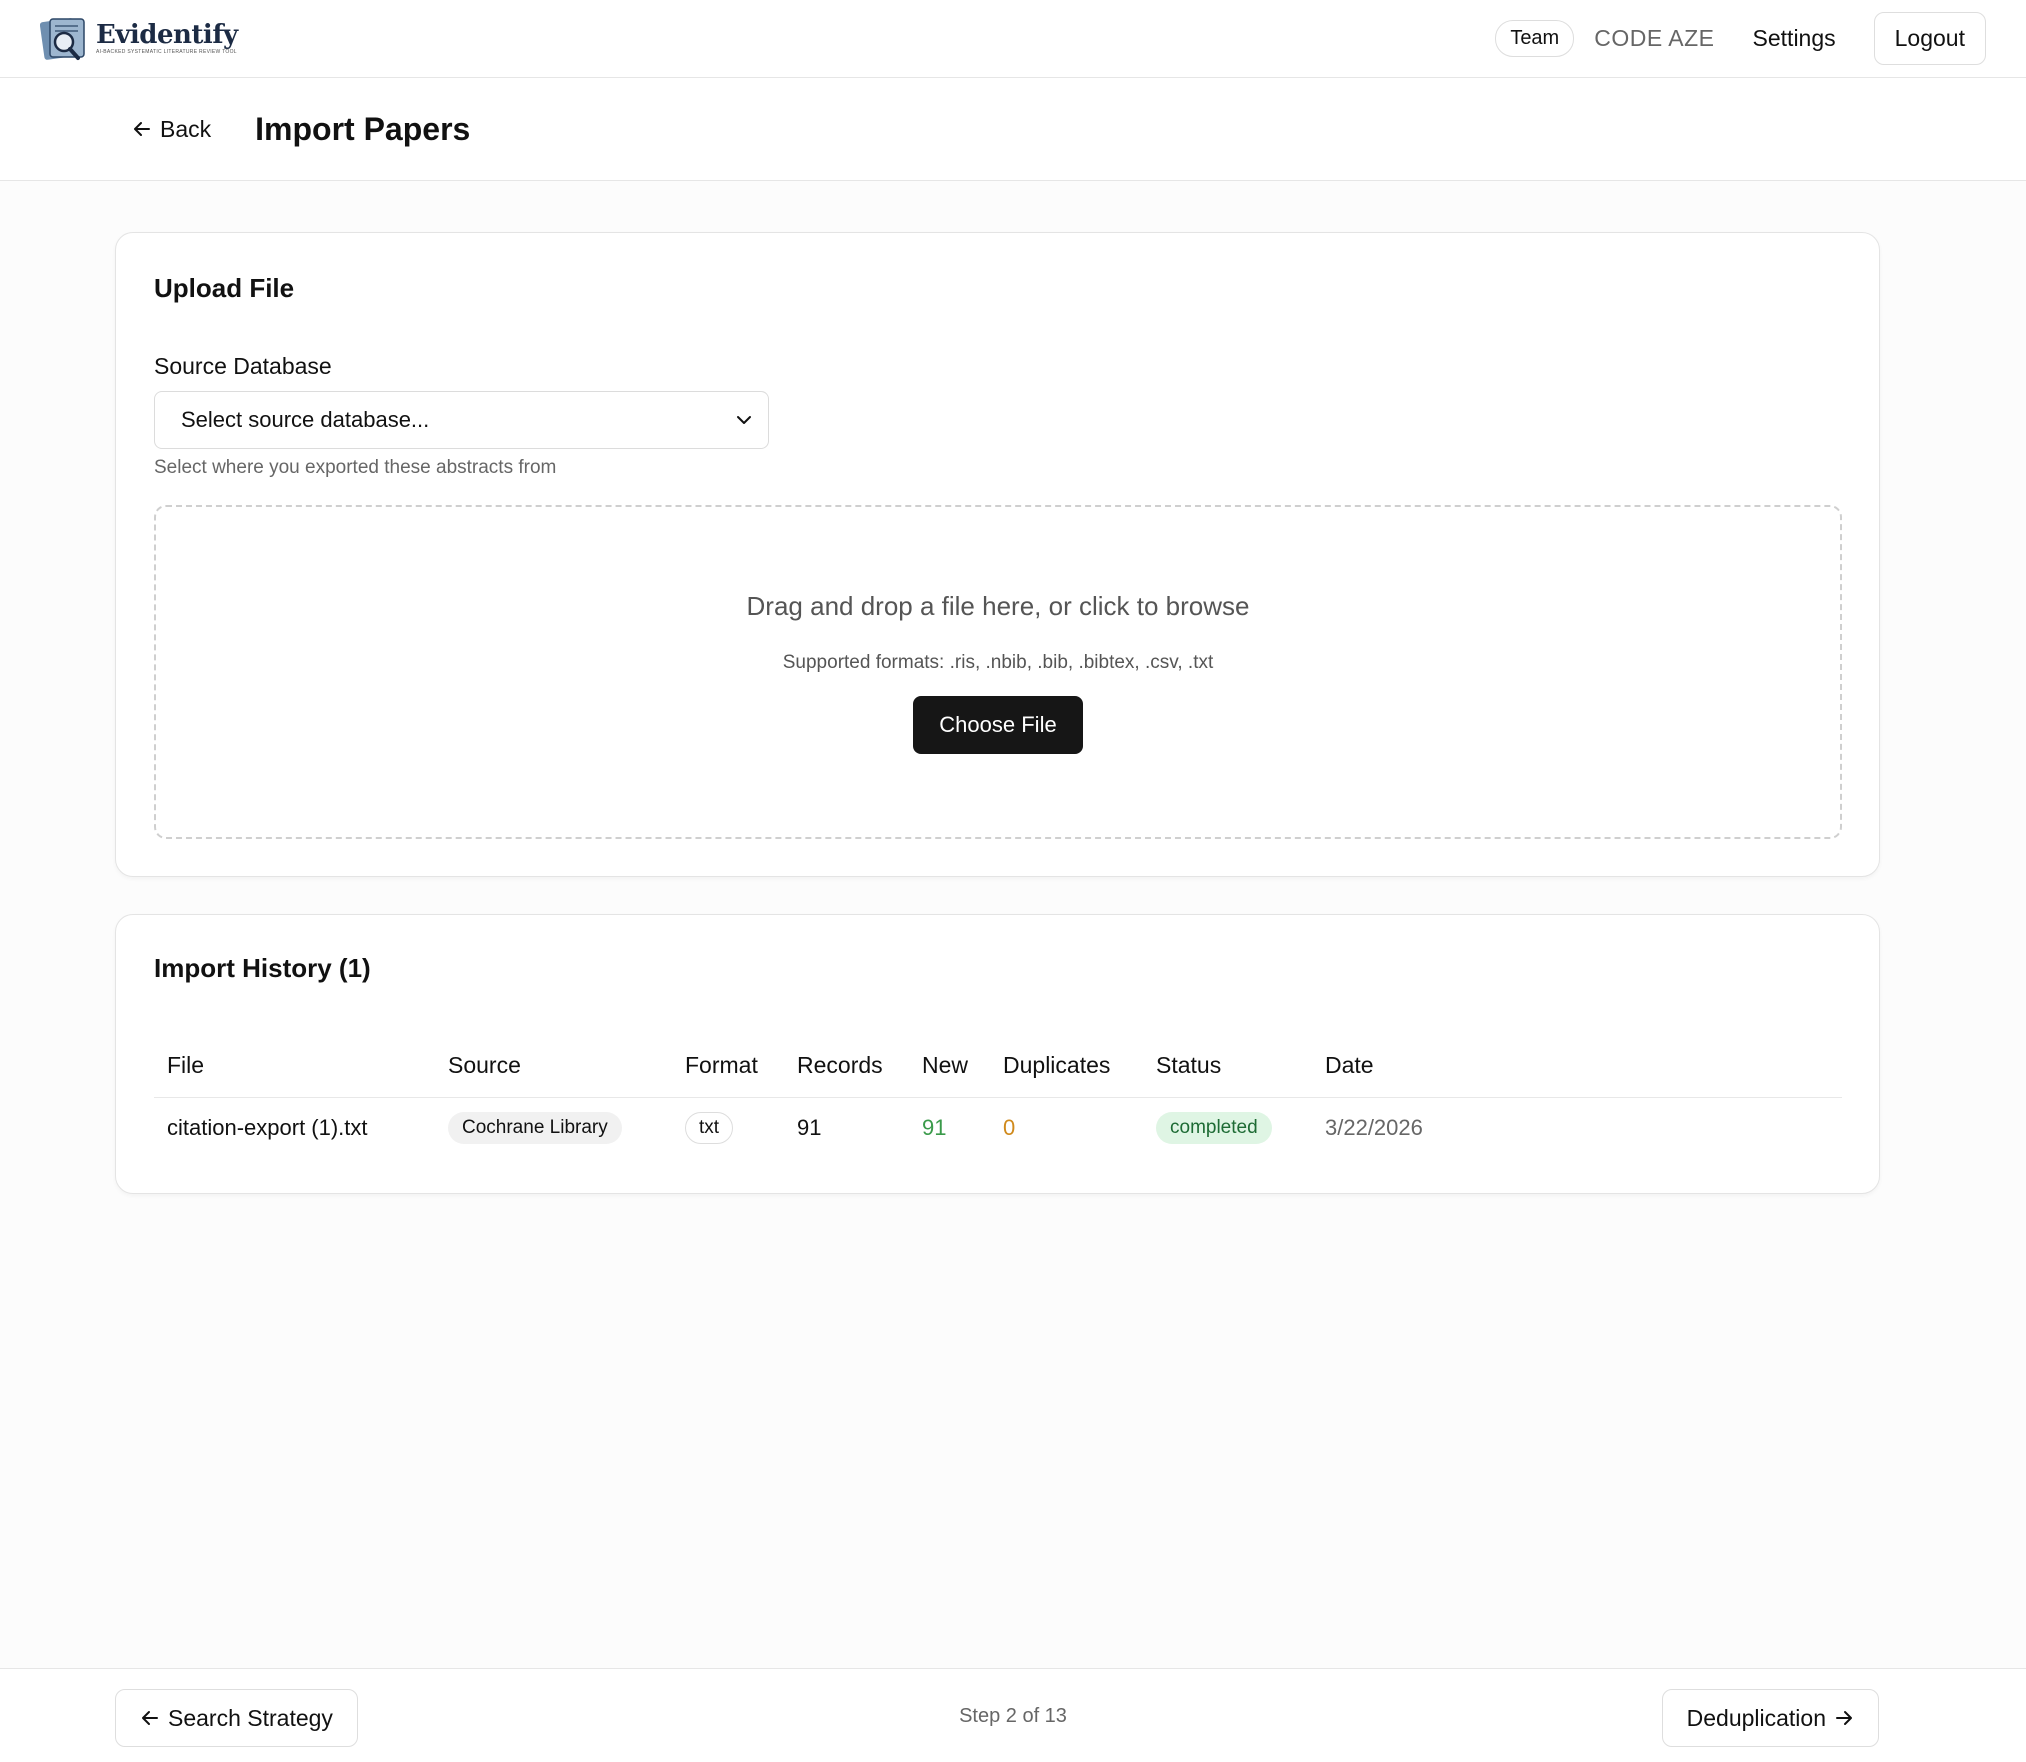 The image size is (2026, 1762). Describe the element at coordinates (709, 1128) in the screenshot. I see `format-badge: txt` at that location.